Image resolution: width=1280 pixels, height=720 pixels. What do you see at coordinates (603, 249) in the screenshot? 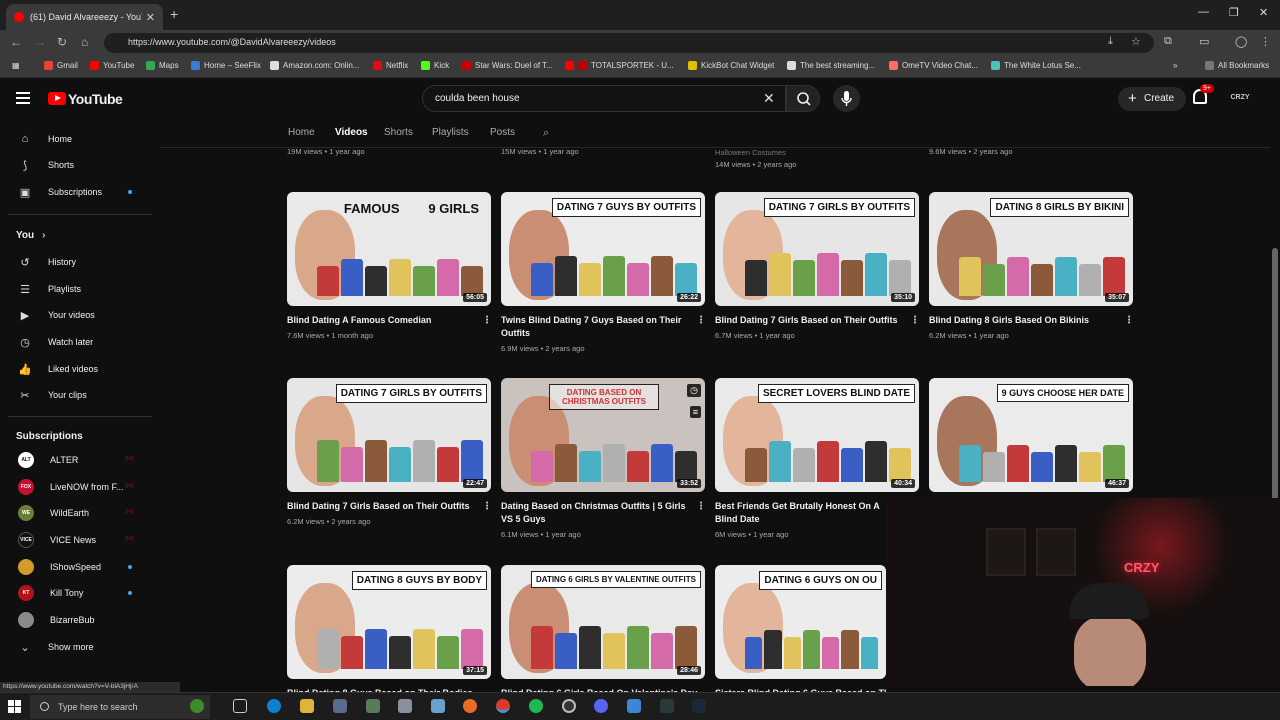
I see `video-thumbnail: DATING 7 GUYS BY OUTFITS 26:22` at bounding box center [603, 249].